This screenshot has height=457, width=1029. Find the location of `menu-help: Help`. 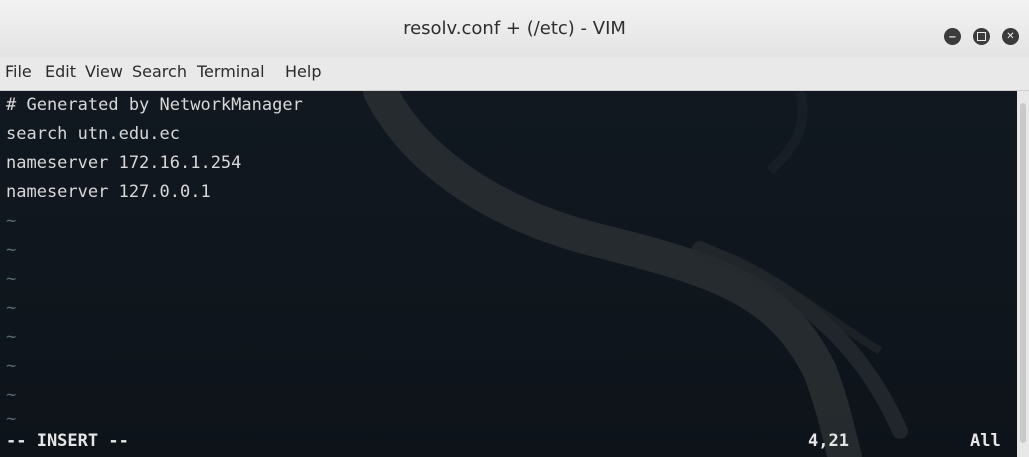

menu-help: Help is located at coordinates (303, 71).